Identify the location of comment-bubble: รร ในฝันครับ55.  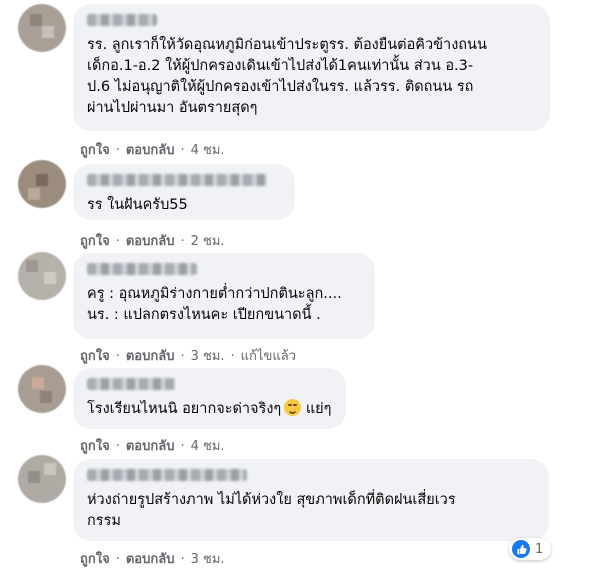
(184, 192).